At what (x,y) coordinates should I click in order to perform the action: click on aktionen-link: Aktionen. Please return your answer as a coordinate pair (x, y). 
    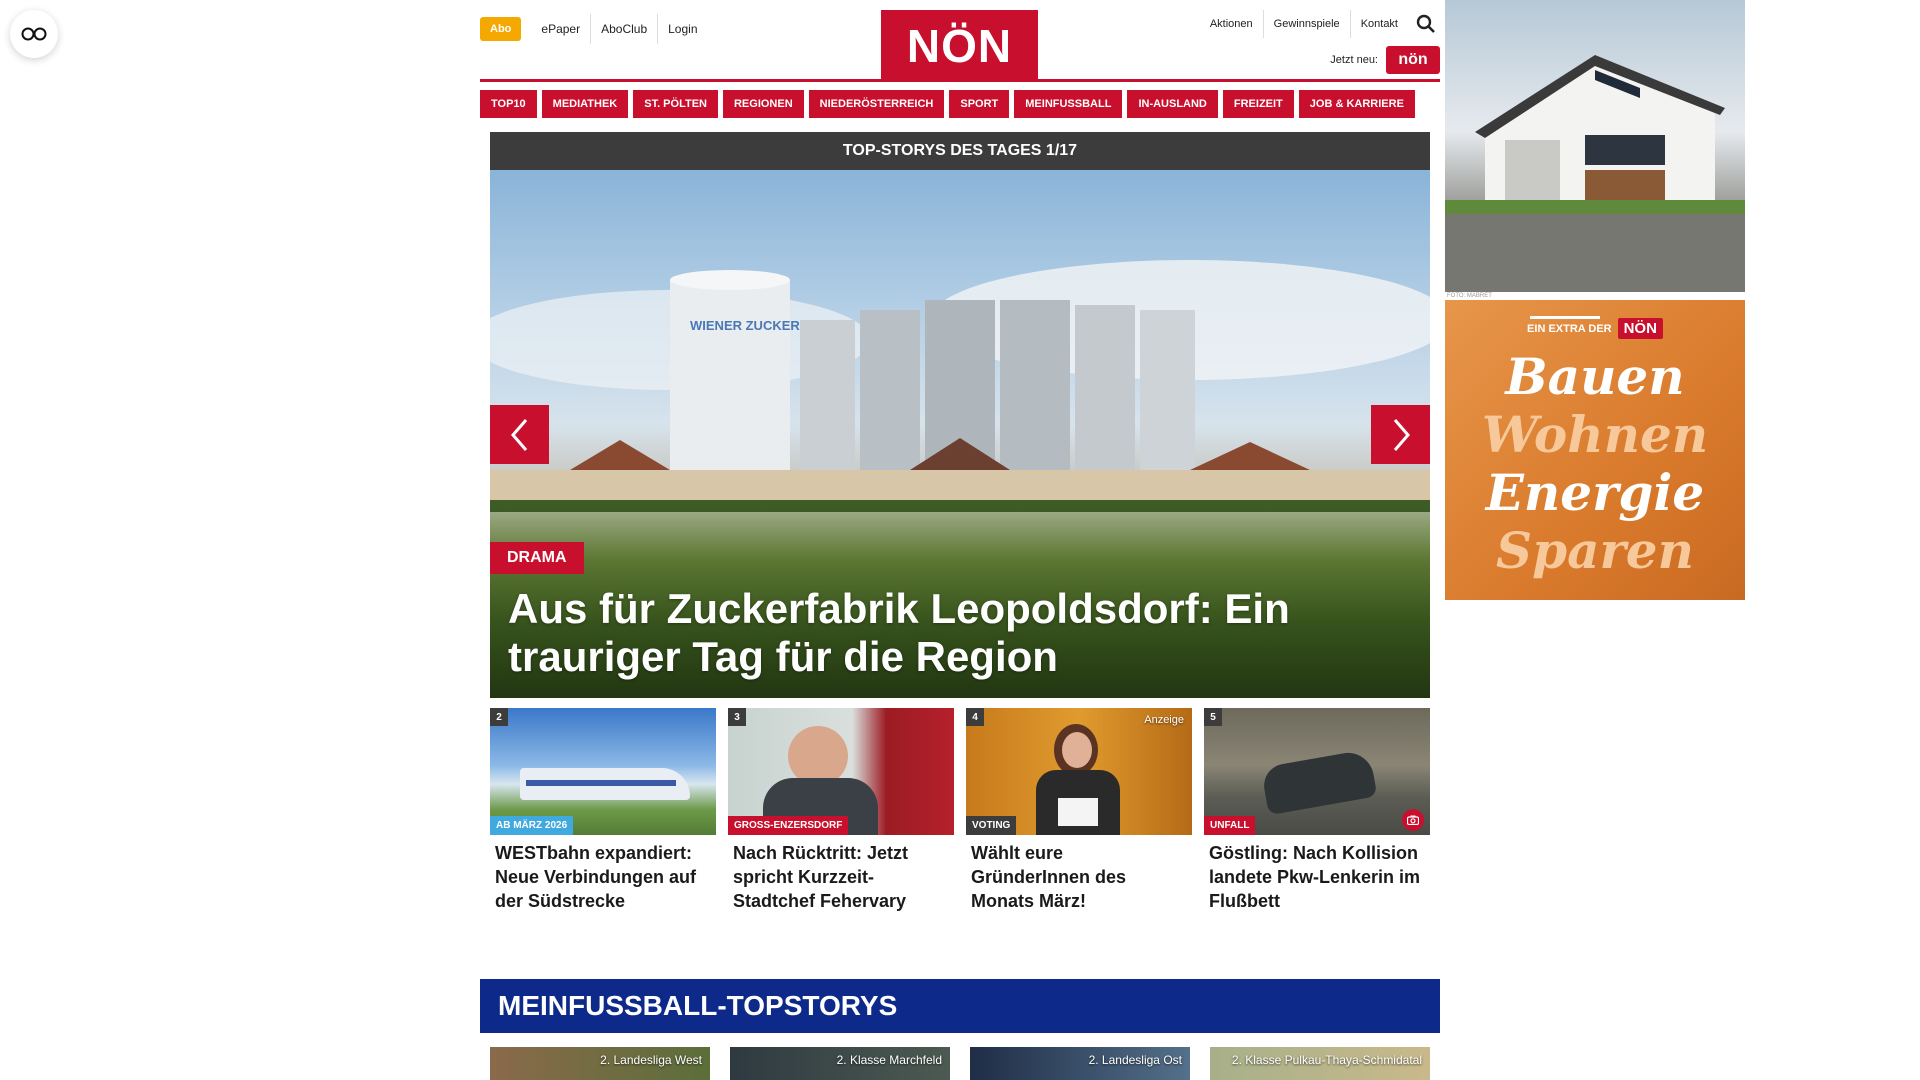
    Looking at the image, I should click on (1232, 24).